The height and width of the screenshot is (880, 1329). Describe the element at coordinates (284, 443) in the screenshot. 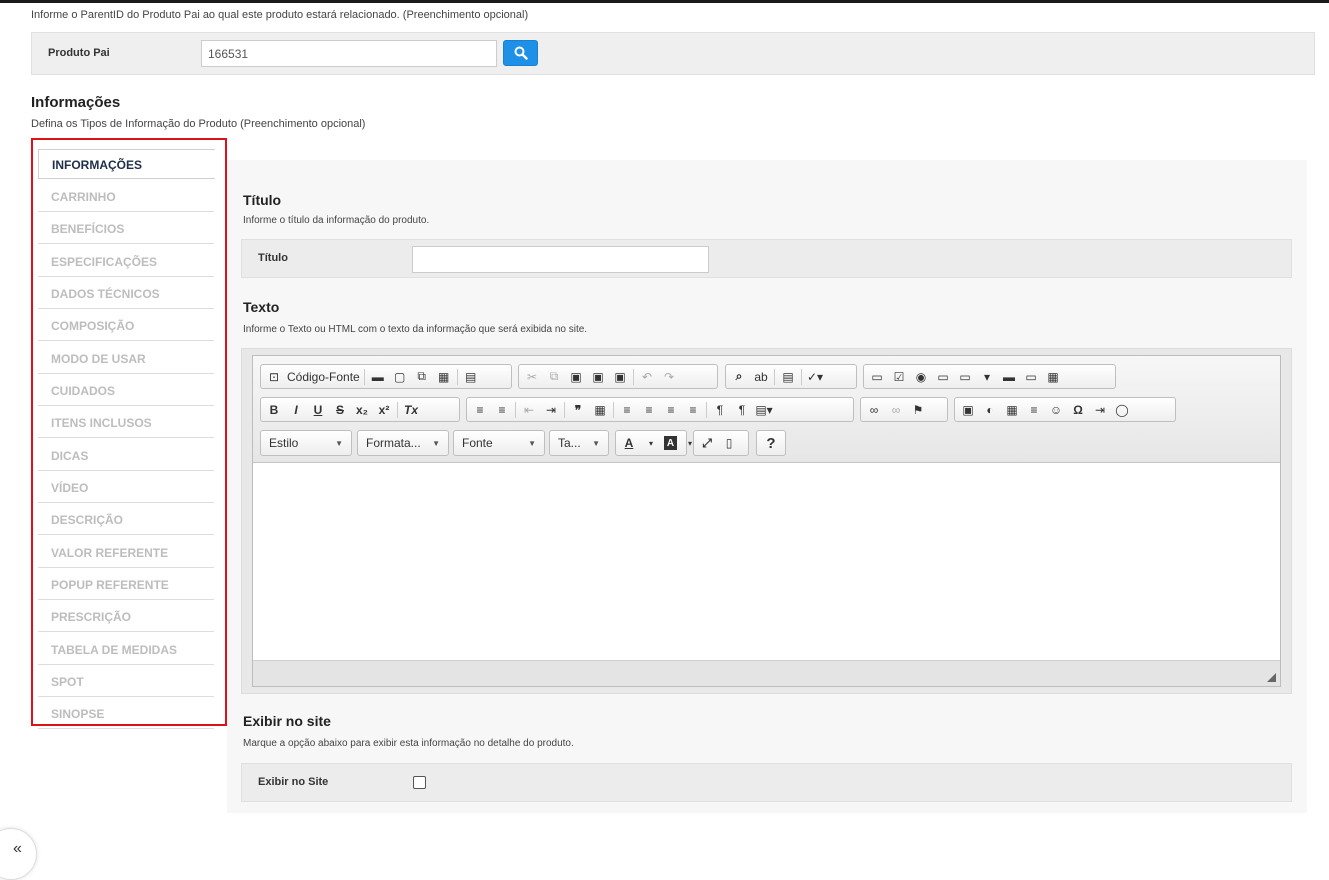

I see `style-select-label: Estilo` at that location.